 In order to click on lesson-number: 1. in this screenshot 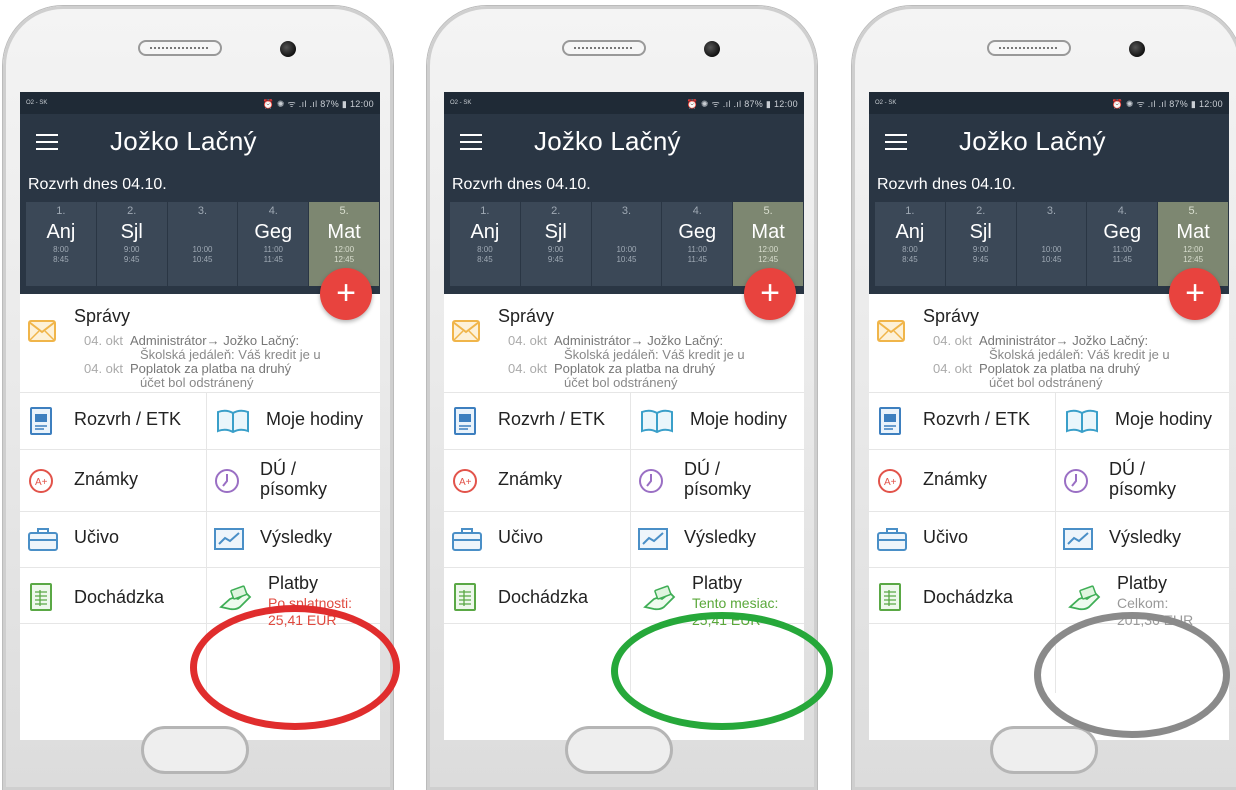, I will do `click(910, 211)`.